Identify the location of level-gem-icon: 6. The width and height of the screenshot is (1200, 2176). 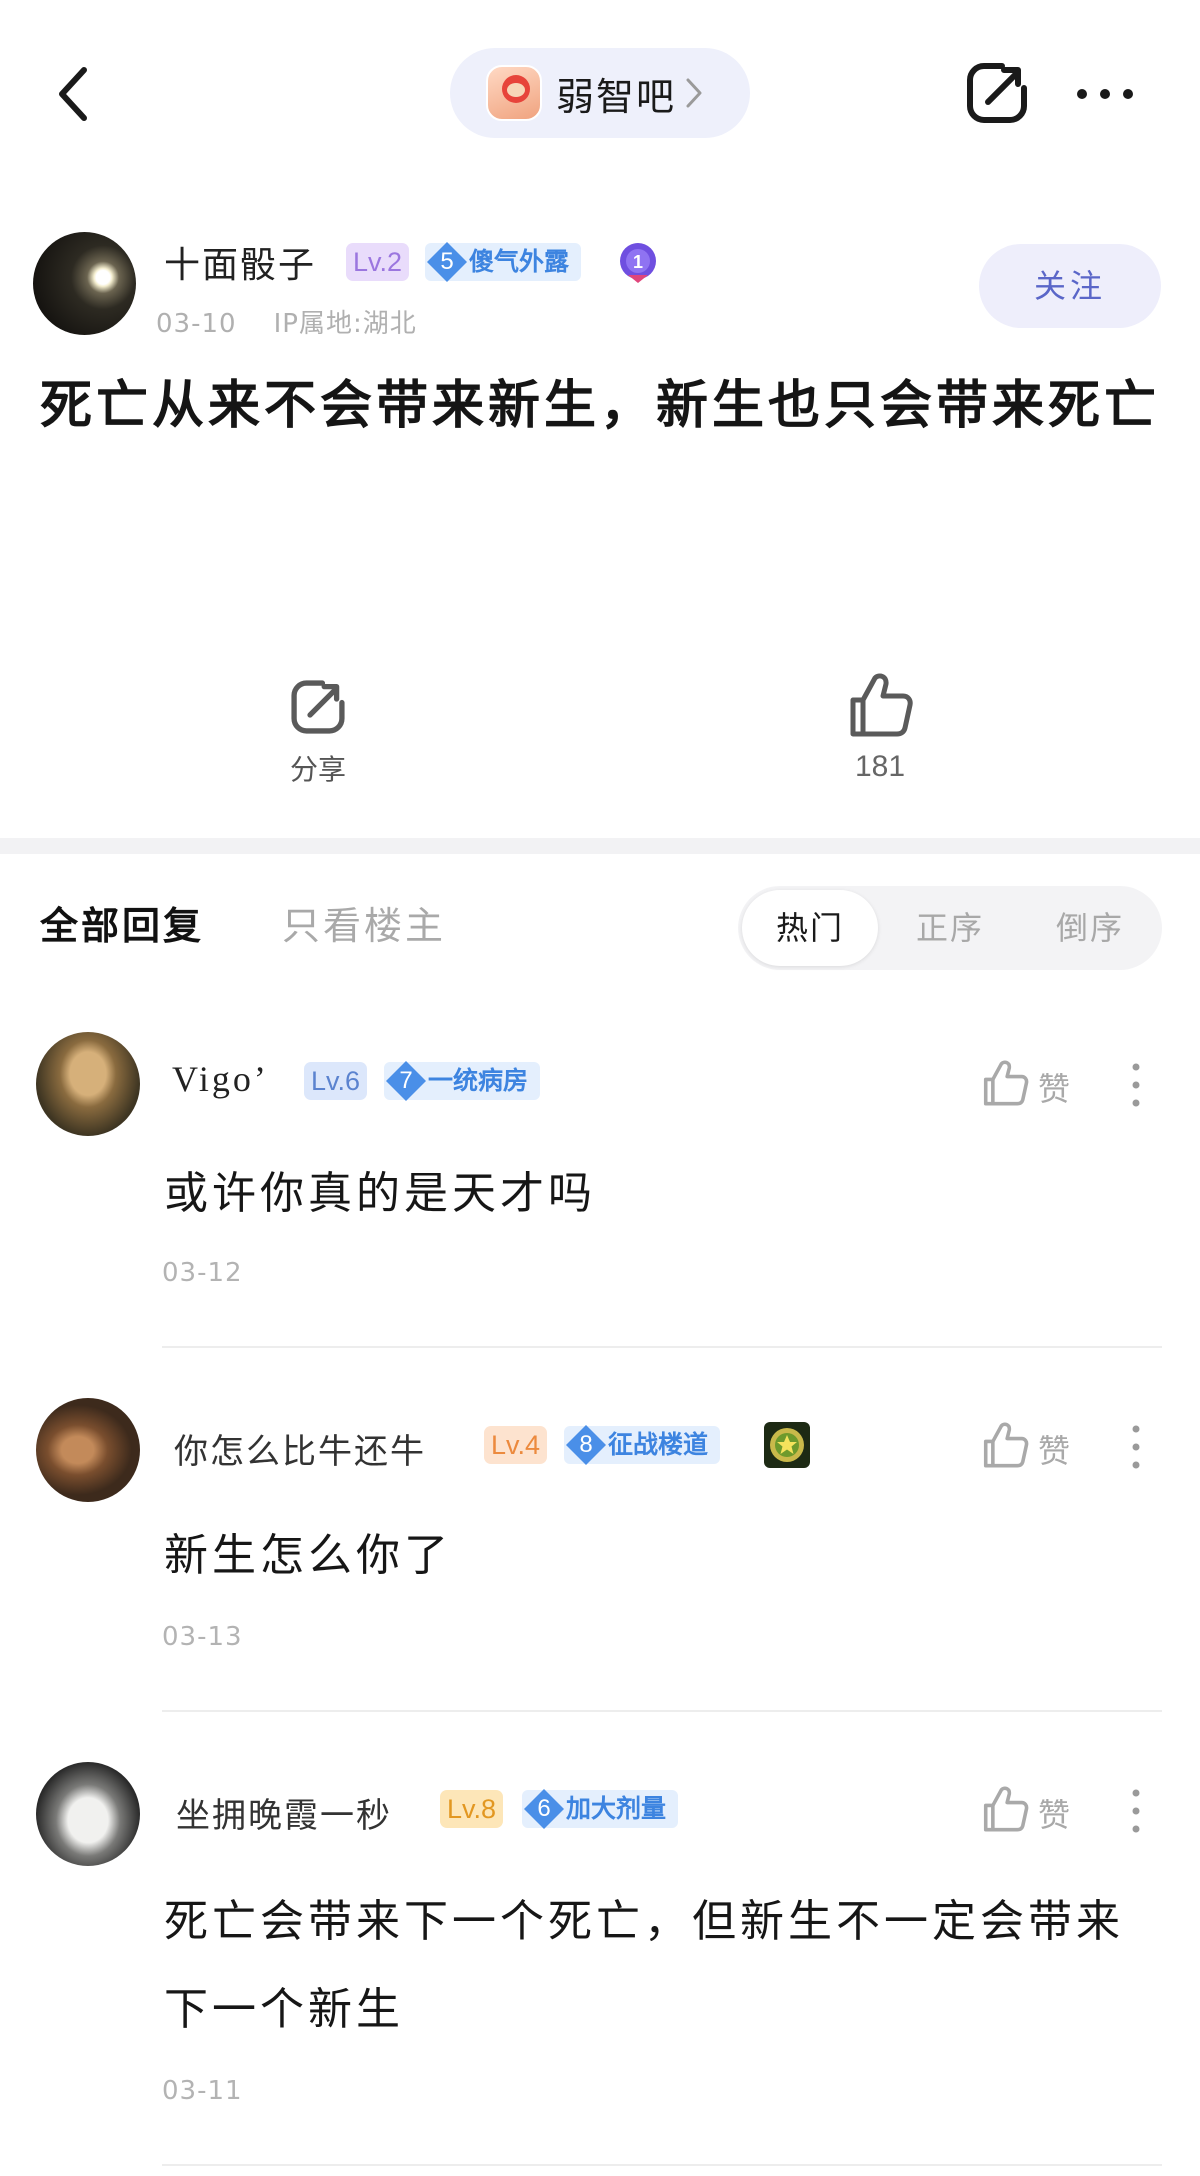
(544, 1809).